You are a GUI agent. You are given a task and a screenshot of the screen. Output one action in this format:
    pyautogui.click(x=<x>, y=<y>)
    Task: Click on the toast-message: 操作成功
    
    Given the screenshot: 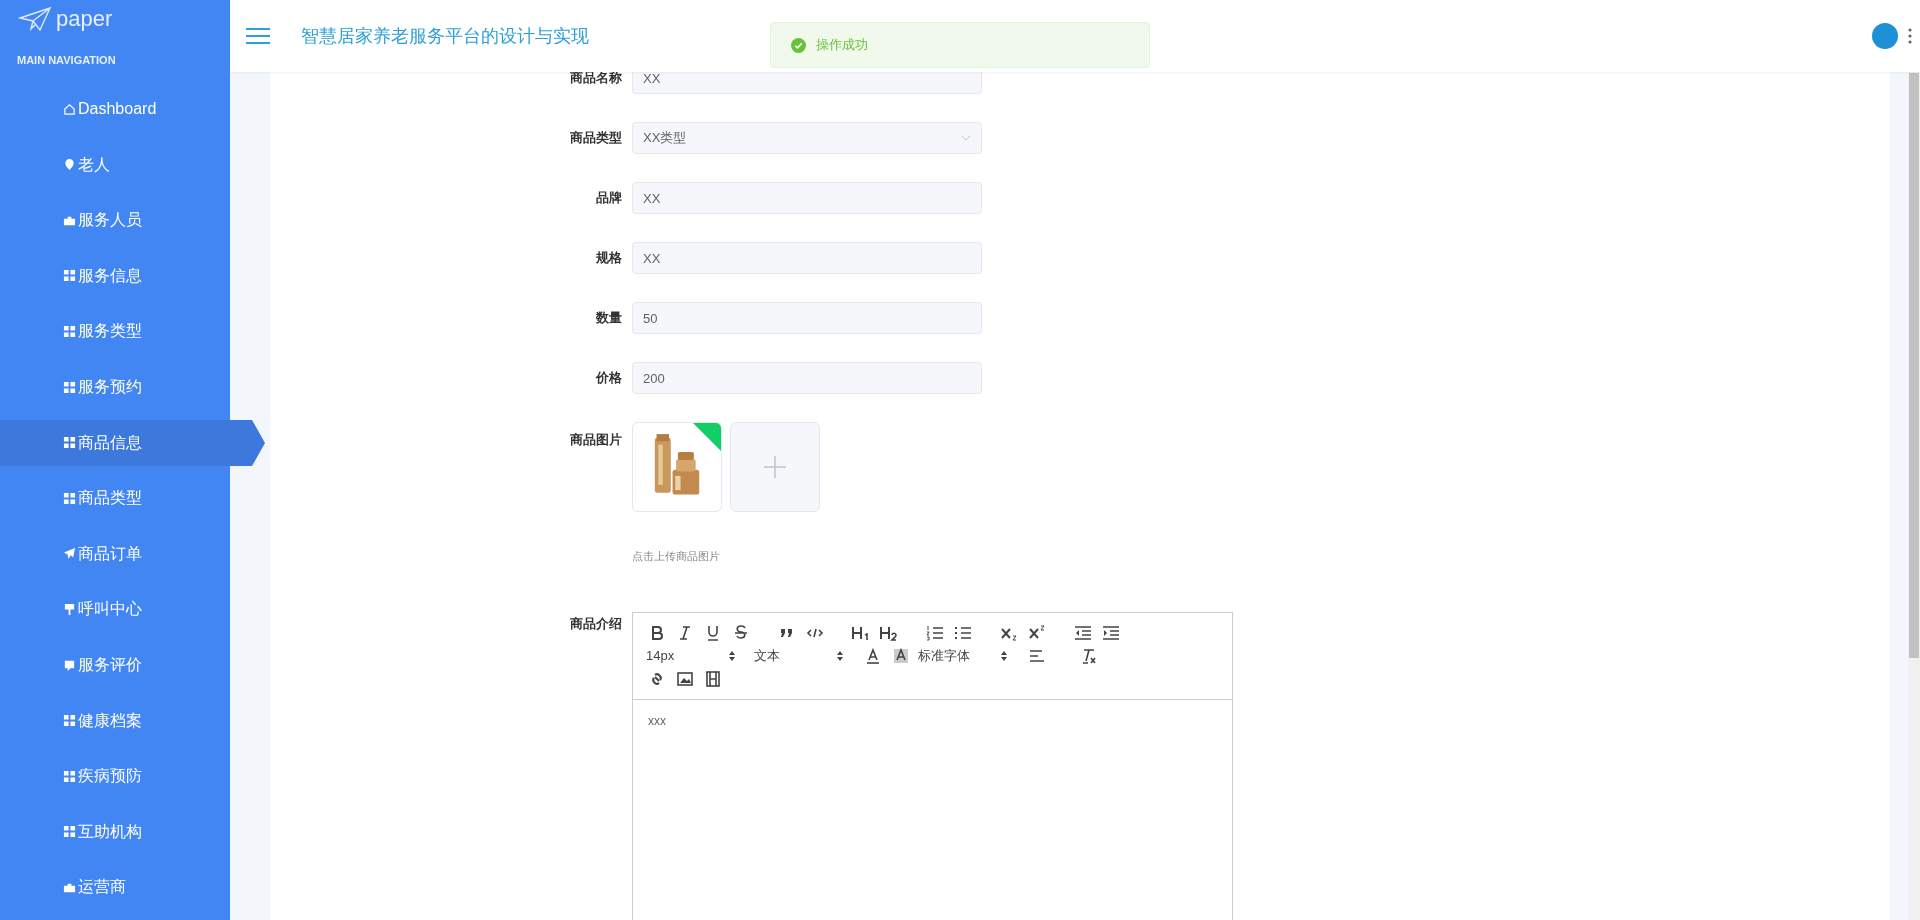 What is the action you would take?
    pyautogui.click(x=842, y=45)
    